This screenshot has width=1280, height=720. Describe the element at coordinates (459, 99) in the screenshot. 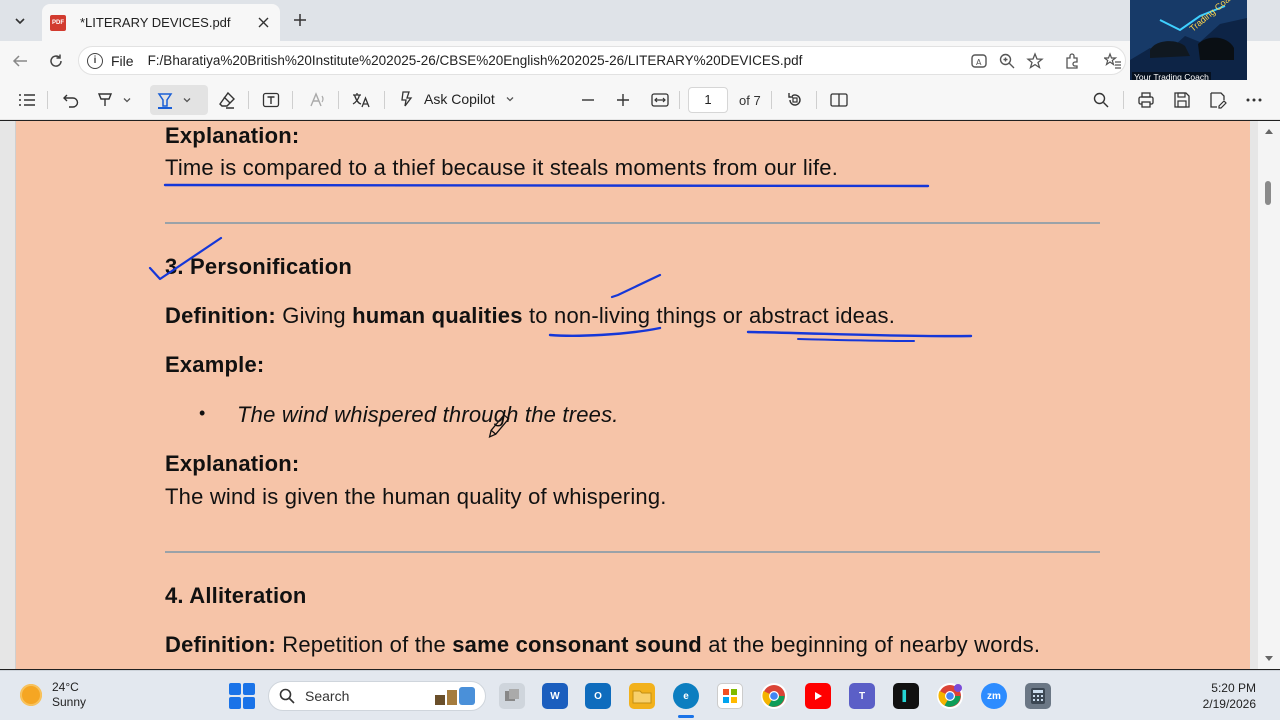

I see `ask-copilot-label: Ask Copilot` at that location.